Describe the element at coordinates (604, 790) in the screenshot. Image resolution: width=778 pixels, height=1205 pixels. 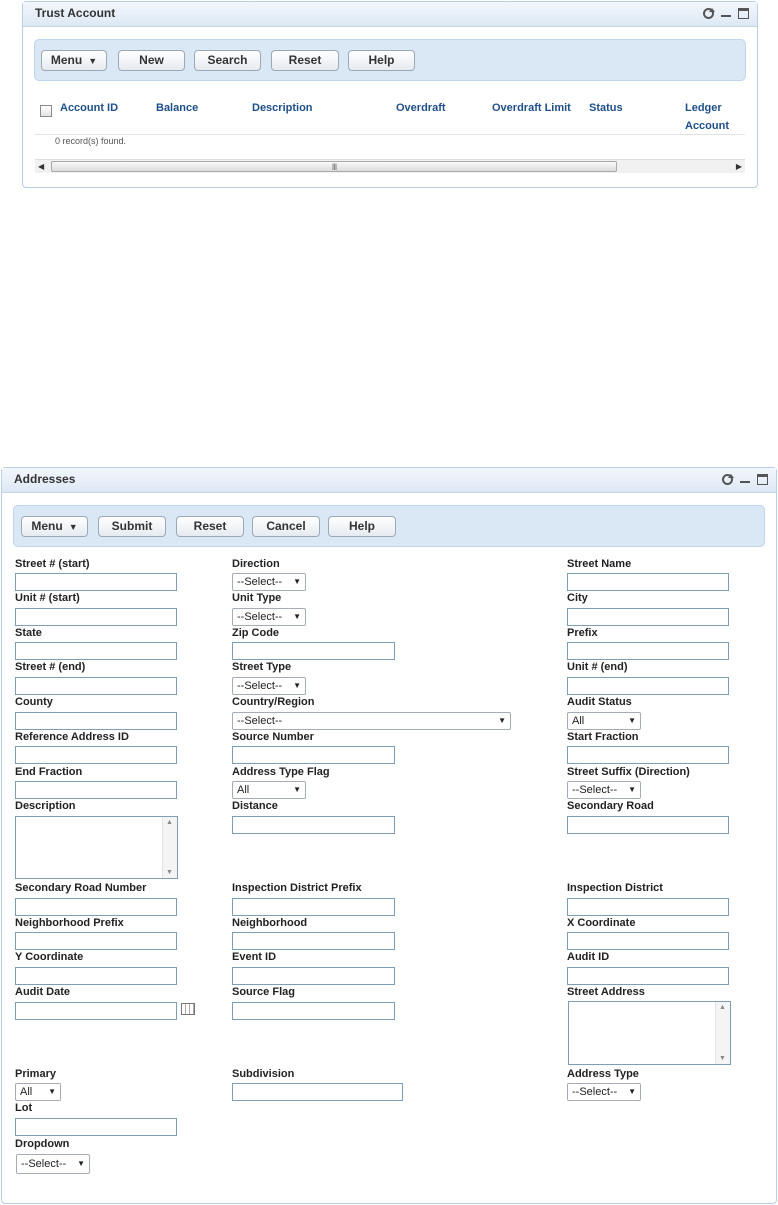
I see `street-suffix-select: --Select-- ▼` at that location.